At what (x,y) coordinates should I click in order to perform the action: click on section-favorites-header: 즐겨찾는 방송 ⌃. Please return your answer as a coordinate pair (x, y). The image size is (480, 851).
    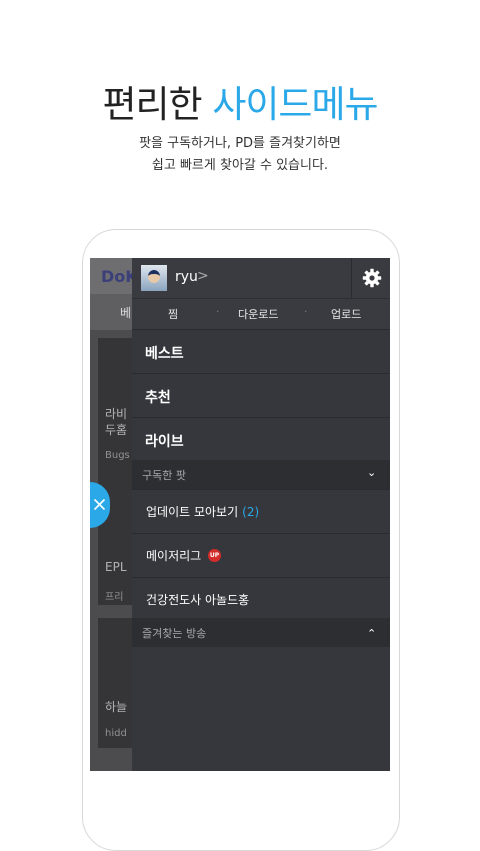
    Looking at the image, I should click on (261, 632).